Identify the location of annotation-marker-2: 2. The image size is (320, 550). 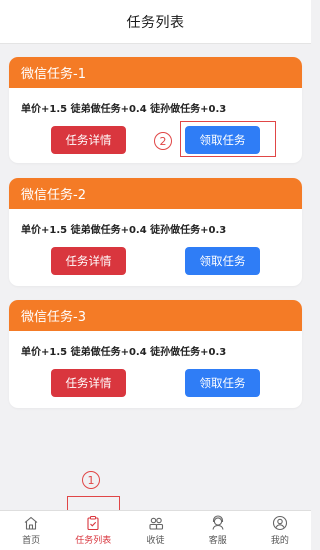
(163, 141).